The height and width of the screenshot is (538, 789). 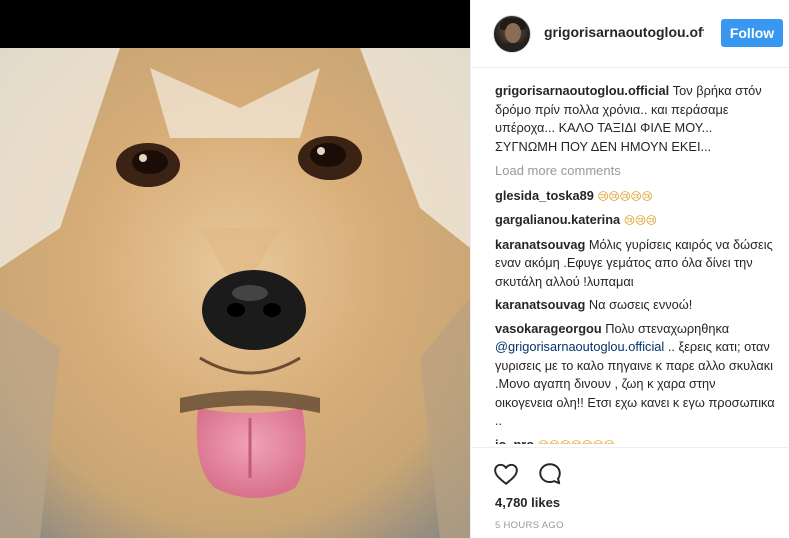 What do you see at coordinates (625, 196) in the screenshot?
I see `comment-emoji: 😢😢😢😢😢` at bounding box center [625, 196].